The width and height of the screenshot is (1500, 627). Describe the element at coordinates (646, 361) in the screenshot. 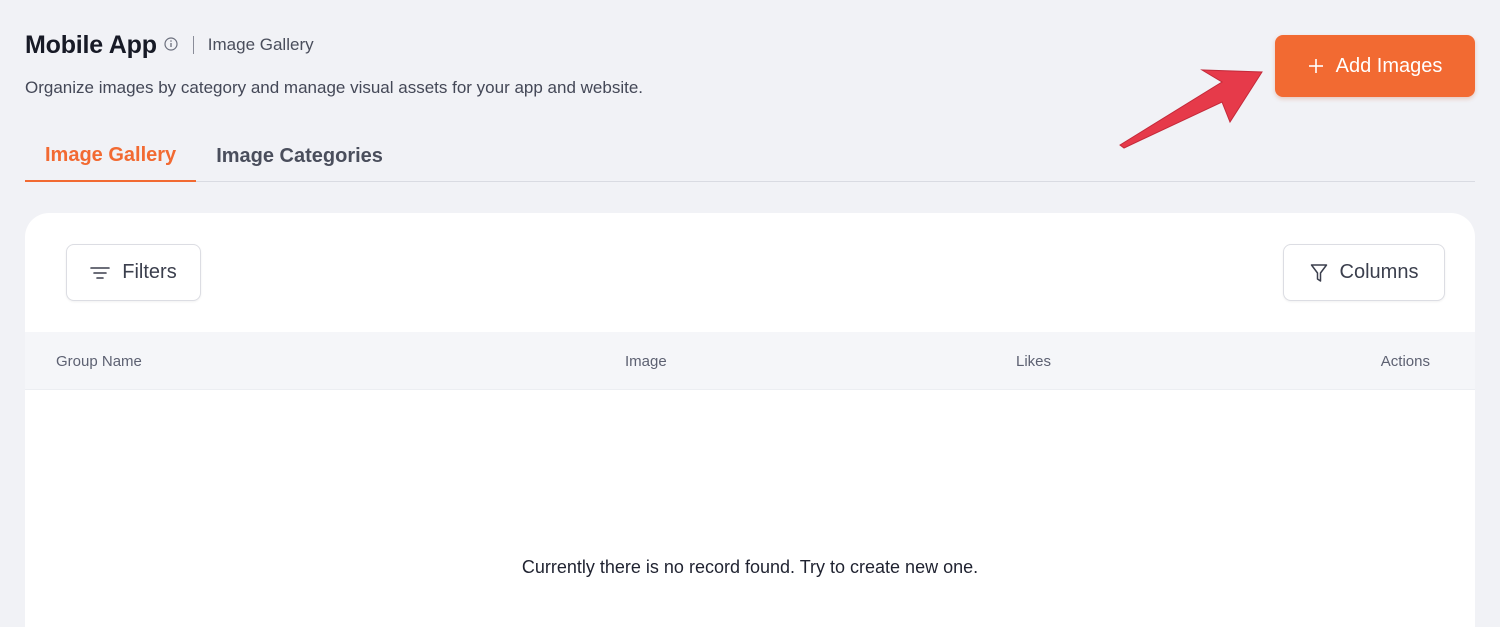

I see `column-header-image: Image` at that location.